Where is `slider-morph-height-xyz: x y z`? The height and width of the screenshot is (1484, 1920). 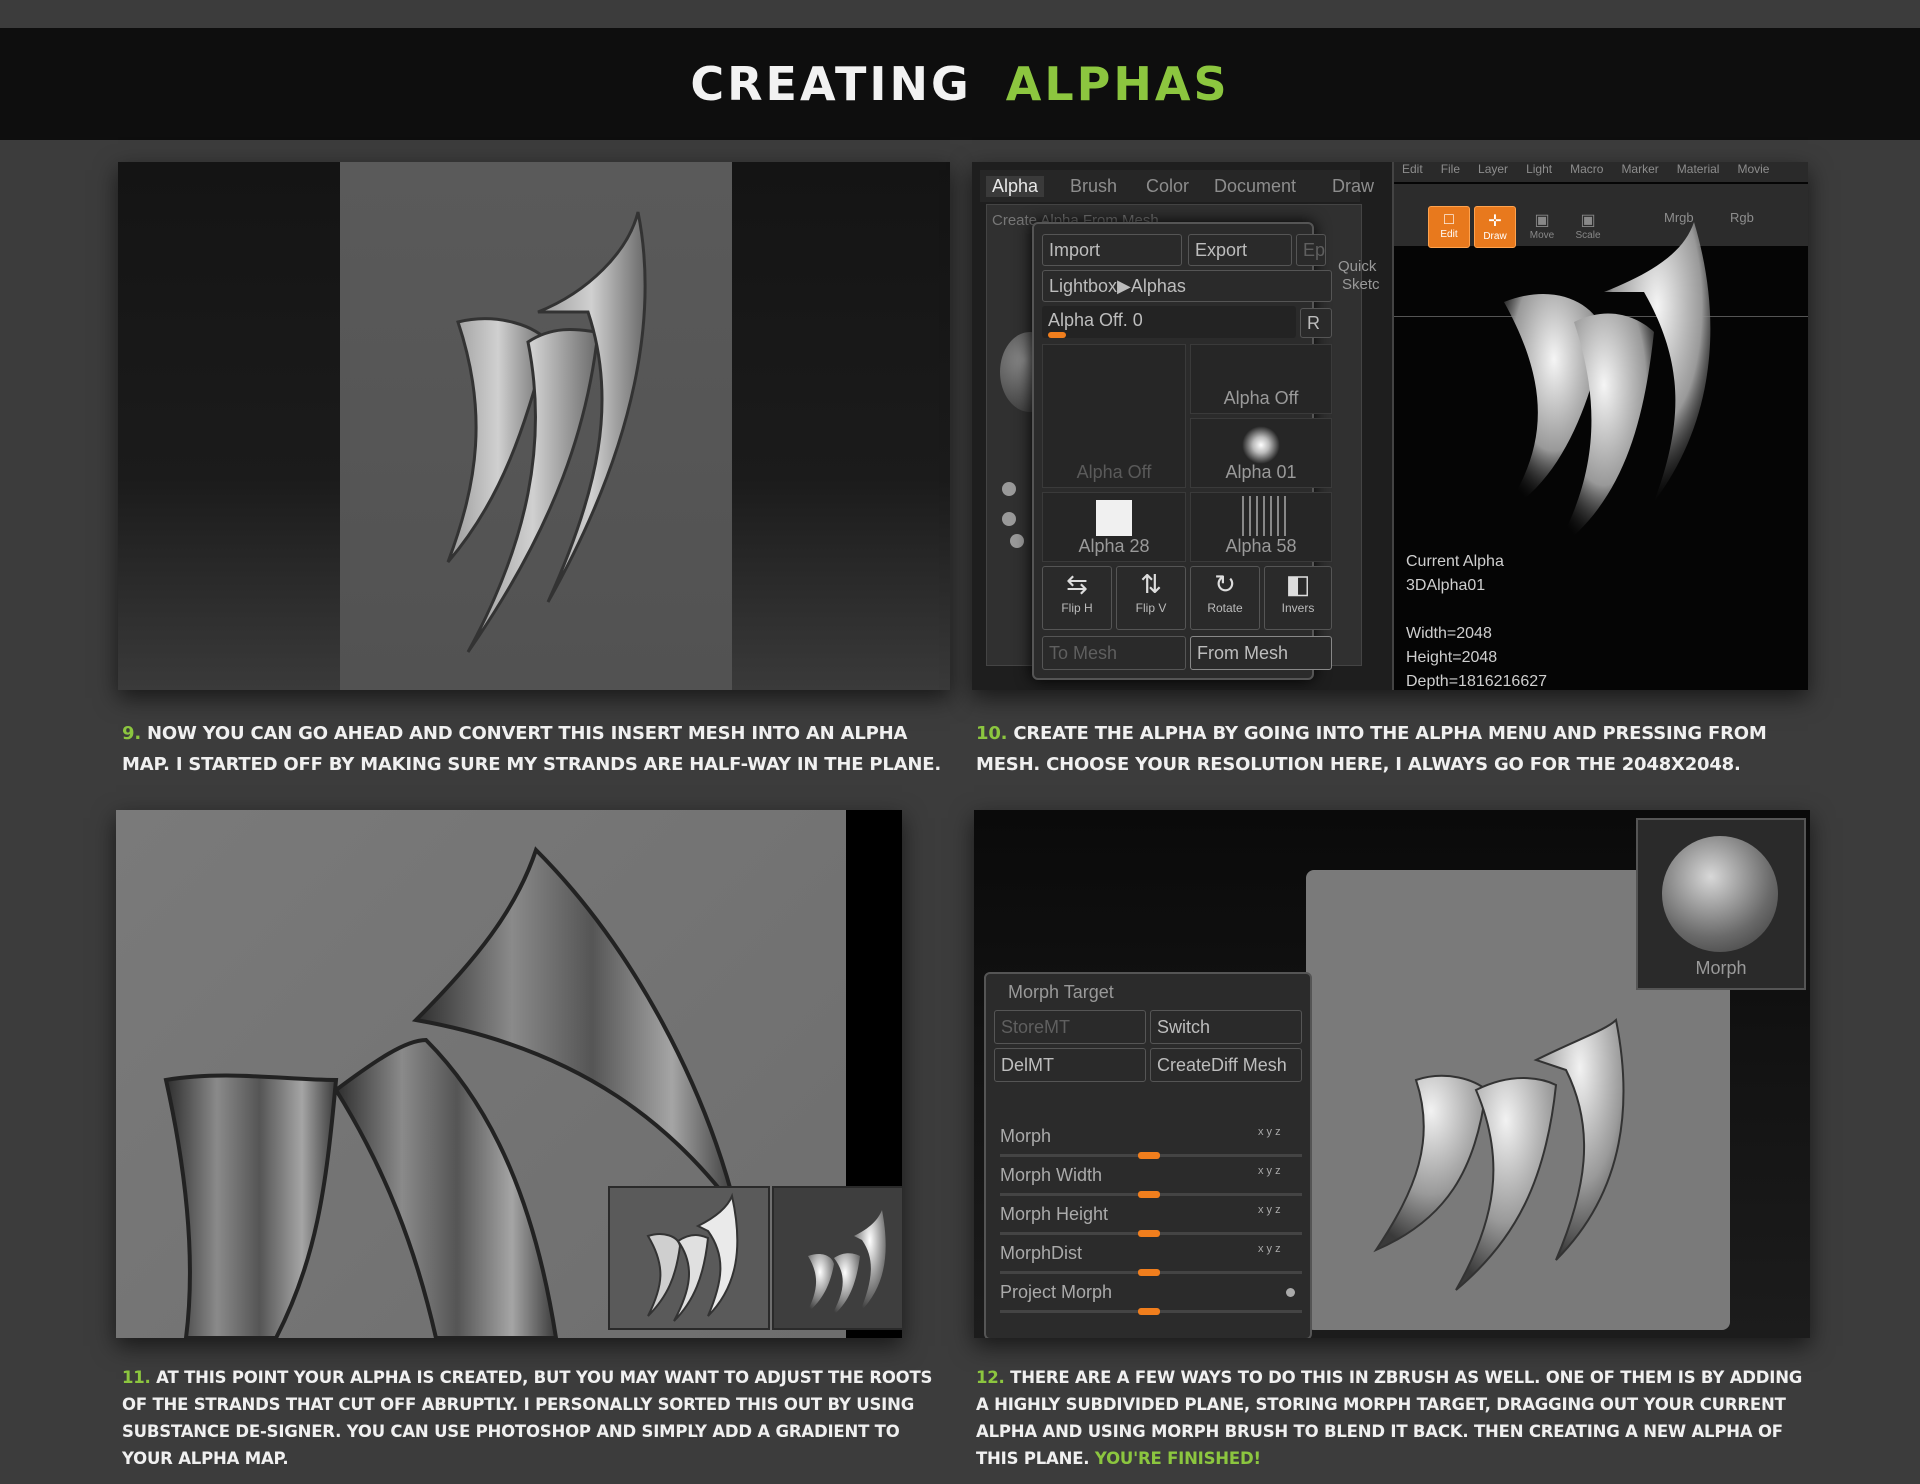
slider-morph-height-xyz: x y z is located at coordinates (1269, 1210).